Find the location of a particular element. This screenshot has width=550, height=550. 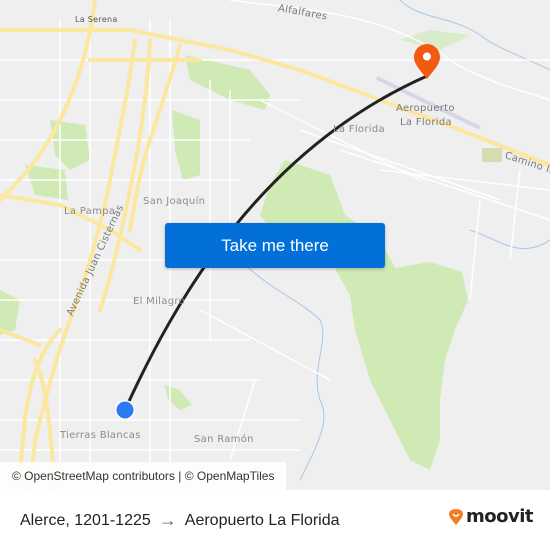

map-pin-icon is located at coordinates (427, 61).